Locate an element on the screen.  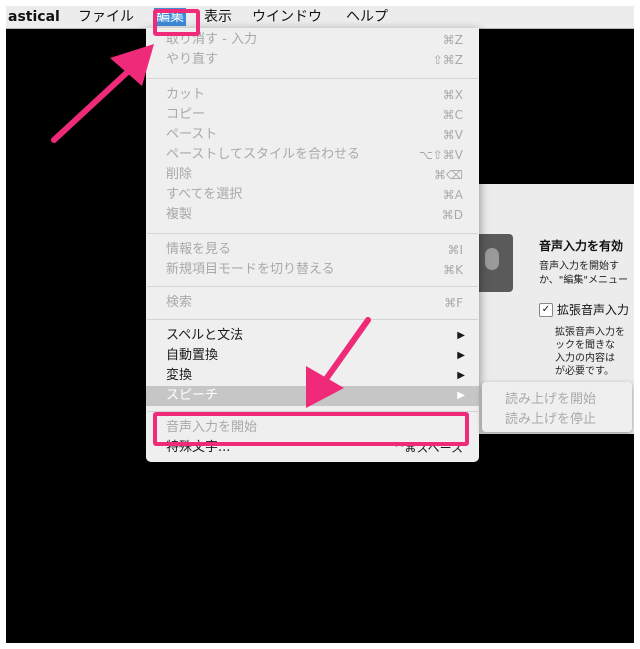
arrow-to-dictation-icon is located at coordinates (338, 362).